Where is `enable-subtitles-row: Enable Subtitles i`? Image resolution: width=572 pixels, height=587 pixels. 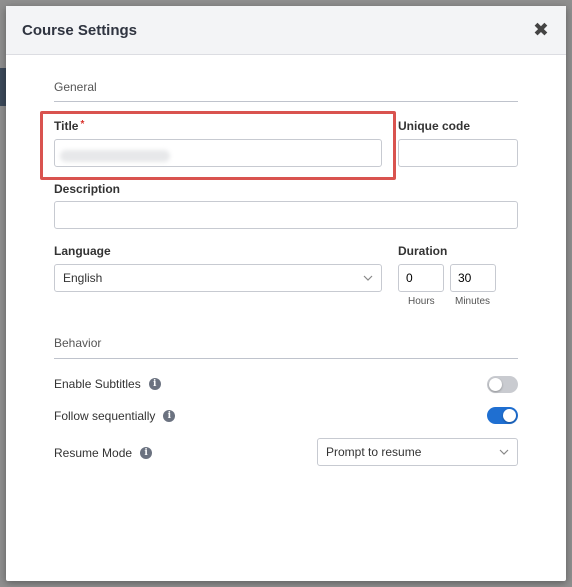
enable-subtitles-row: Enable Subtitles i is located at coordinates (107, 384).